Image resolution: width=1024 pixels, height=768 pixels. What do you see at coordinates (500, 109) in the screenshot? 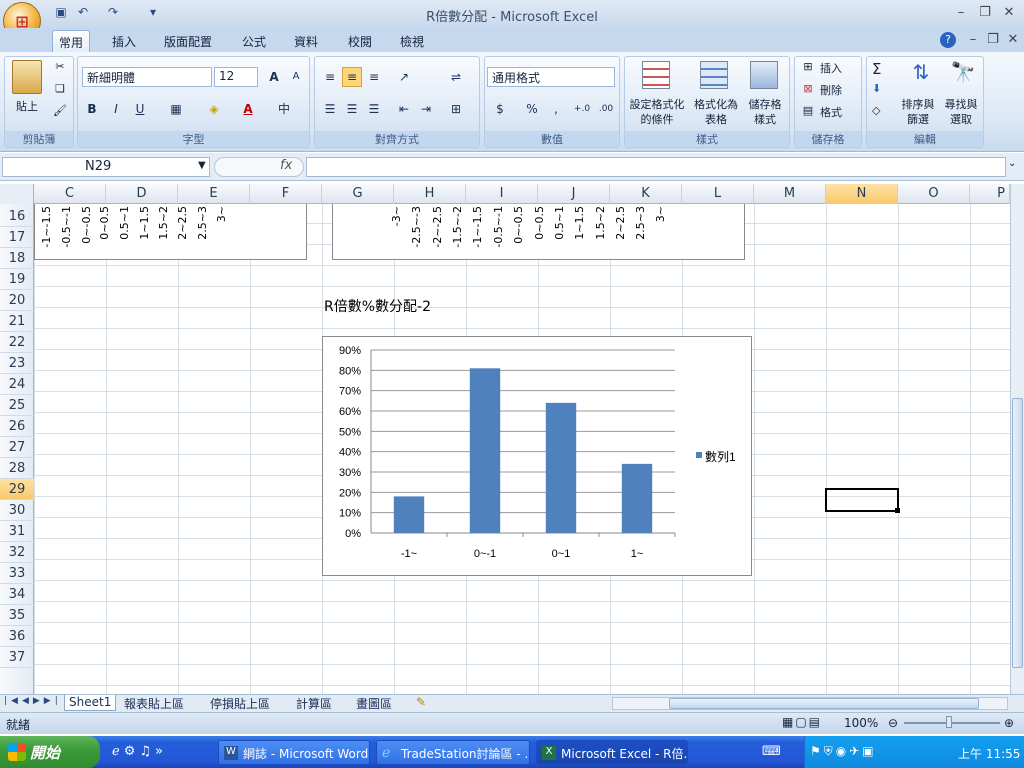
I see `currency-icon: $` at bounding box center [500, 109].